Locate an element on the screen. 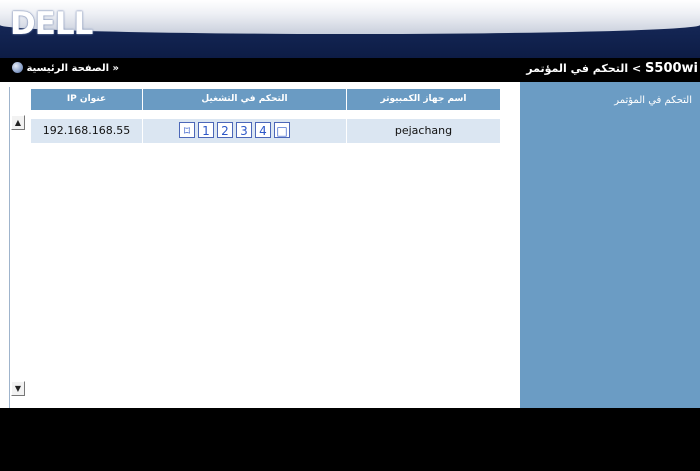 Image resolution: width=700 pixels, height=471 pixels. column-header-computer: اسم جهاز الكمبيوتر is located at coordinates (423, 99).